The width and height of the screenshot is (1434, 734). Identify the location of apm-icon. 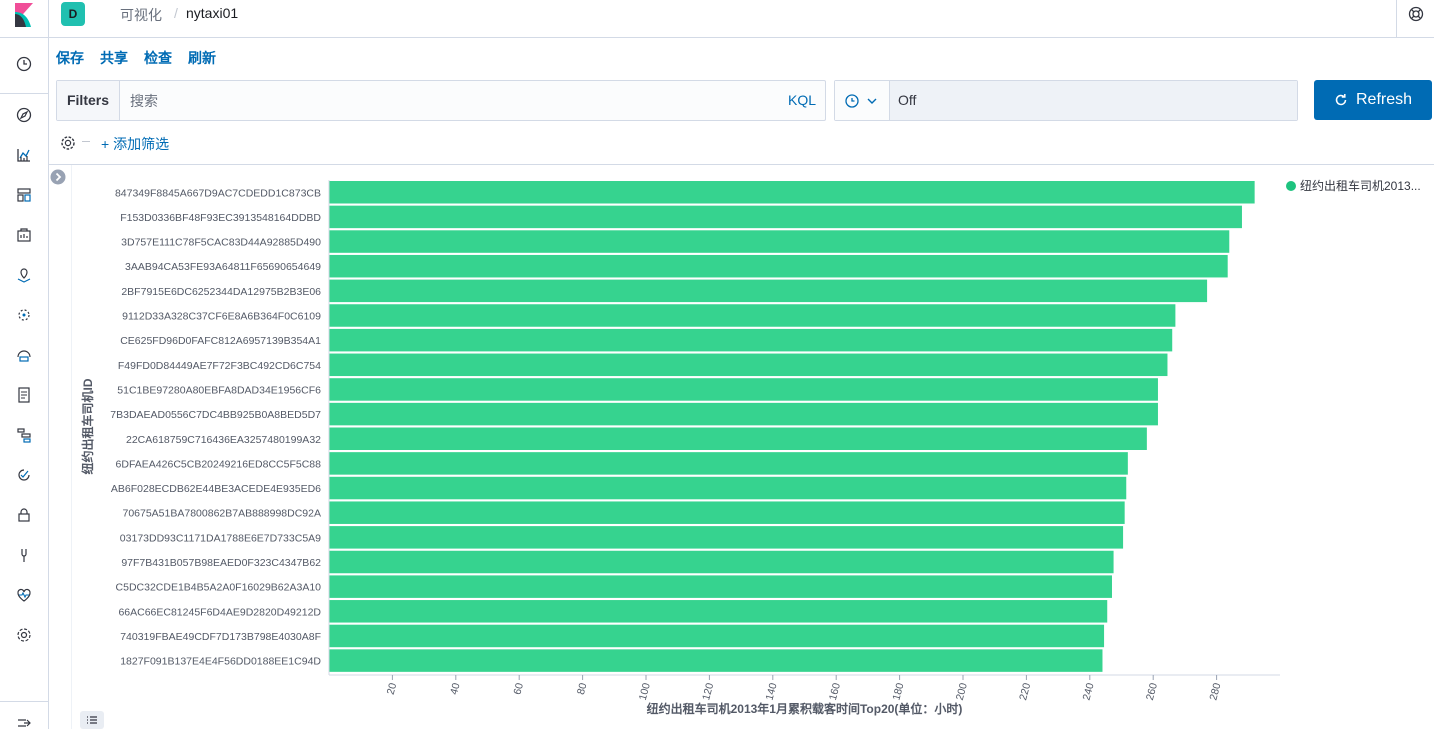
(24, 435).